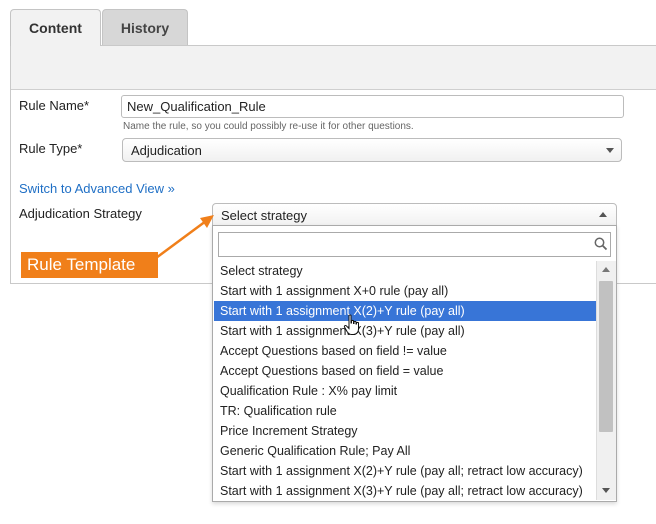 The width and height of the screenshot is (656, 524). Describe the element at coordinates (145, 27) in the screenshot. I see `tab-history: History` at that location.